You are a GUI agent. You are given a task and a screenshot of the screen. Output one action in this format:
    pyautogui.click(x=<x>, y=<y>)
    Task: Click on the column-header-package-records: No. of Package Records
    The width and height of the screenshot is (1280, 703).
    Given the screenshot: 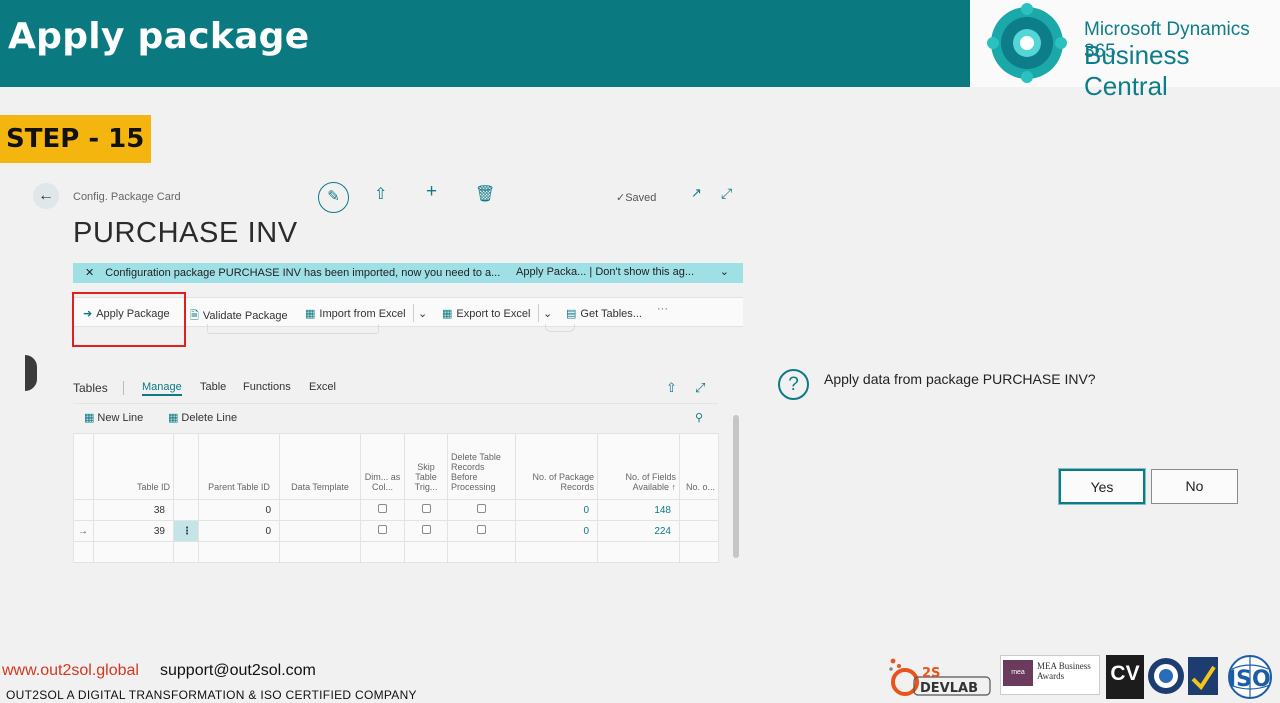 What is the action you would take?
    pyautogui.click(x=556, y=466)
    